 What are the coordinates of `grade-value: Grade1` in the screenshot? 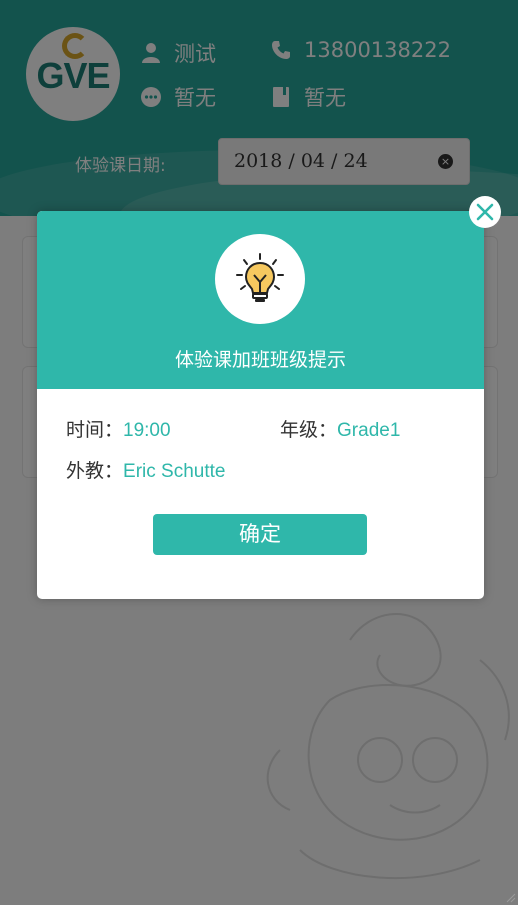 It's located at (369, 430).